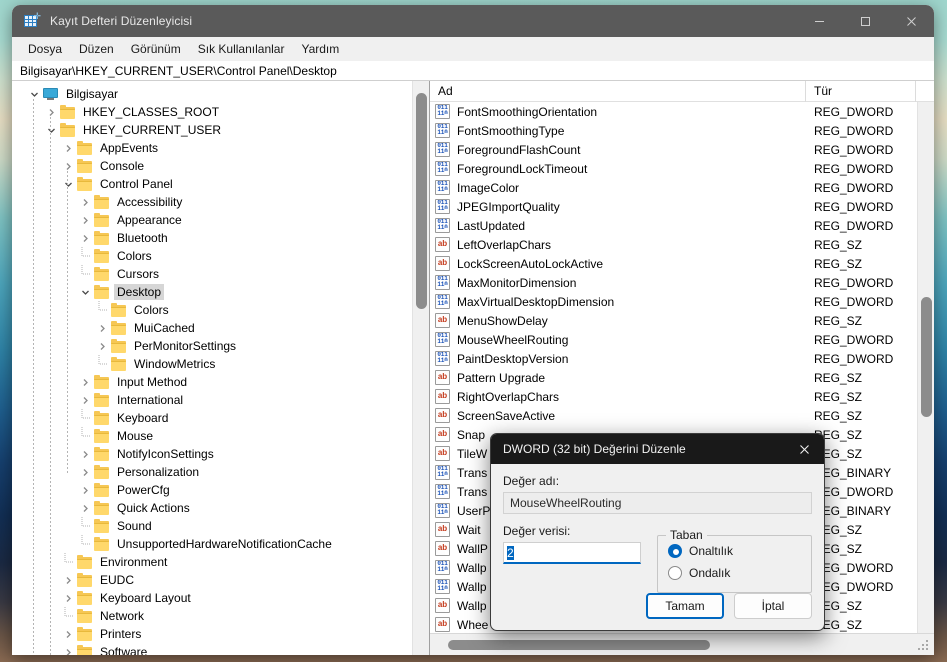 The width and height of the screenshot is (947, 662). Describe the element at coordinates (211, 508) in the screenshot. I see `tree-node: Quick Actions` at that location.